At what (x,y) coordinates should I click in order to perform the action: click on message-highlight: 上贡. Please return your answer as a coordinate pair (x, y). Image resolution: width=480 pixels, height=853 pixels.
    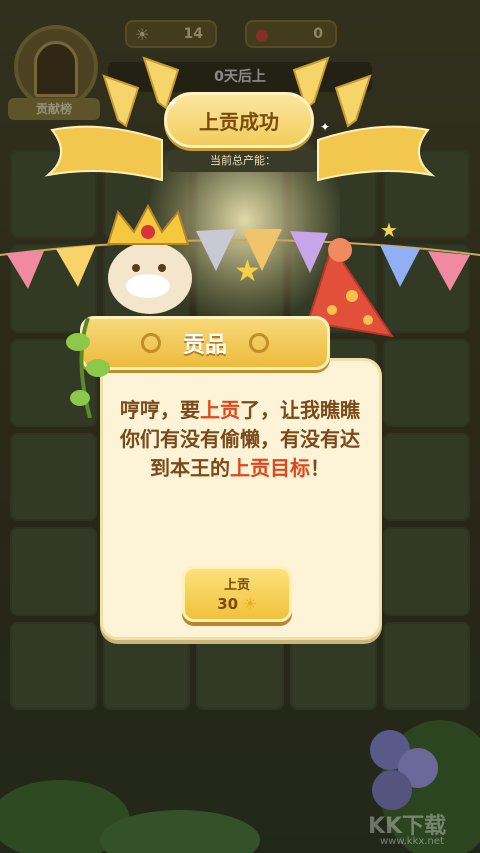
    Looking at the image, I should click on (220, 410).